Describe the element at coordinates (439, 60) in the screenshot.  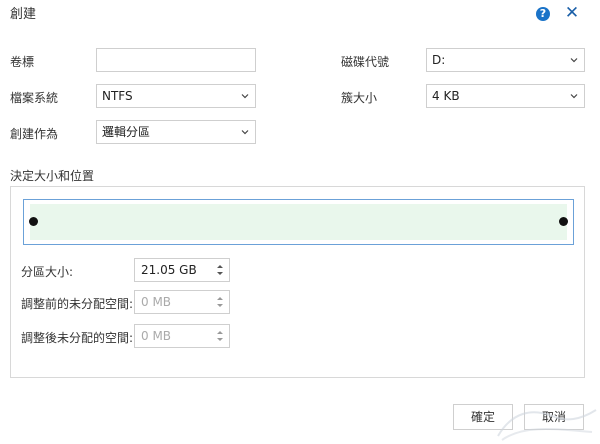
I see `drive-letter-value: D:` at that location.